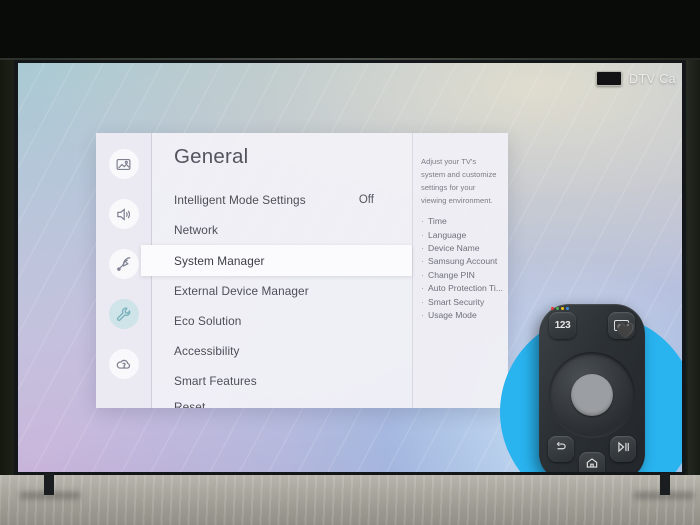 The width and height of the screenshot is (700, 525). Describe the element at coordinates (652, 78) in the screenshot. I see `channel-source-label: DTV Ca` at that location.